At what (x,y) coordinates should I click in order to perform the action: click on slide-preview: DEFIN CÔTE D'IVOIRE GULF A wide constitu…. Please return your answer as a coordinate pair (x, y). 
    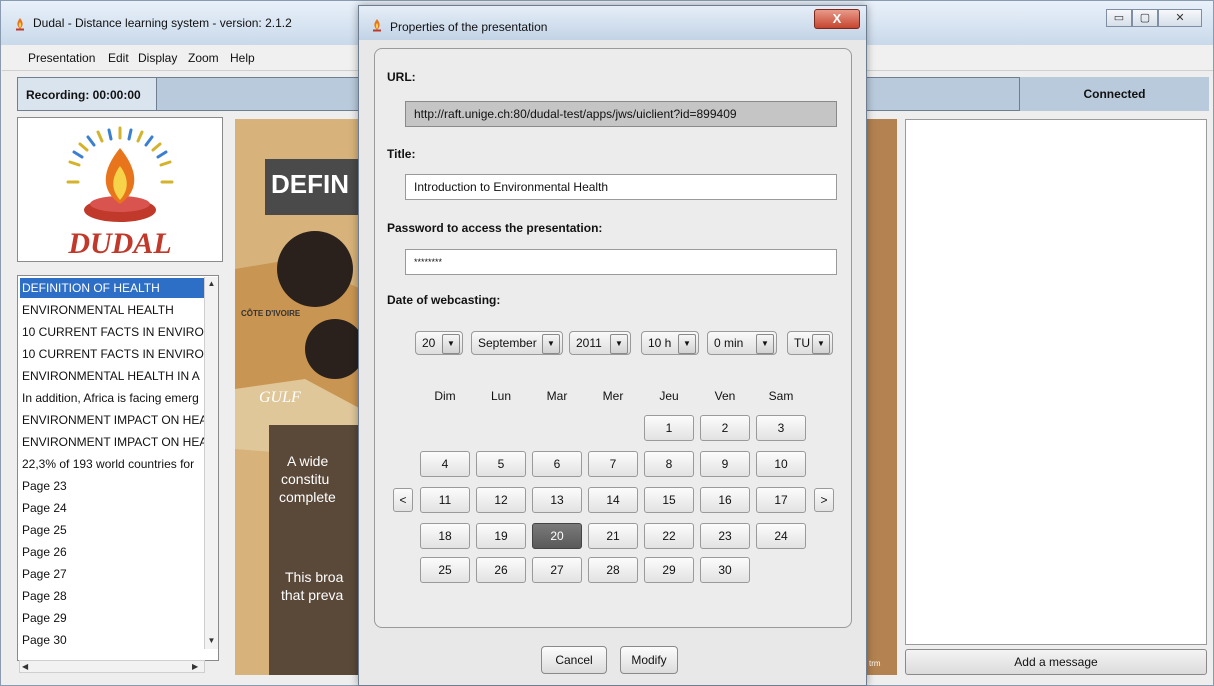
    Looking at the image, I should click on (298, 397).